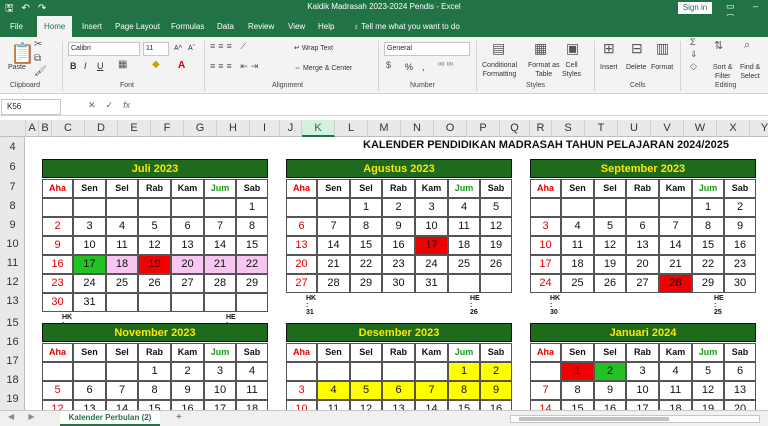 This screenshot has height=426, width=768. What do you see at coordinates (675, 405) in the screenshot?
I see `calendar-day-cell: 18` at bounding box center [675, 405].